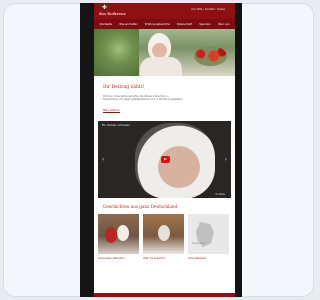 This screenshot has width=320, height=300. What do you see at coordinates (184, 24) in the screenshot?
I see `nav-item-sponsorship: Patenschaft` at bounding box center [184, 24].